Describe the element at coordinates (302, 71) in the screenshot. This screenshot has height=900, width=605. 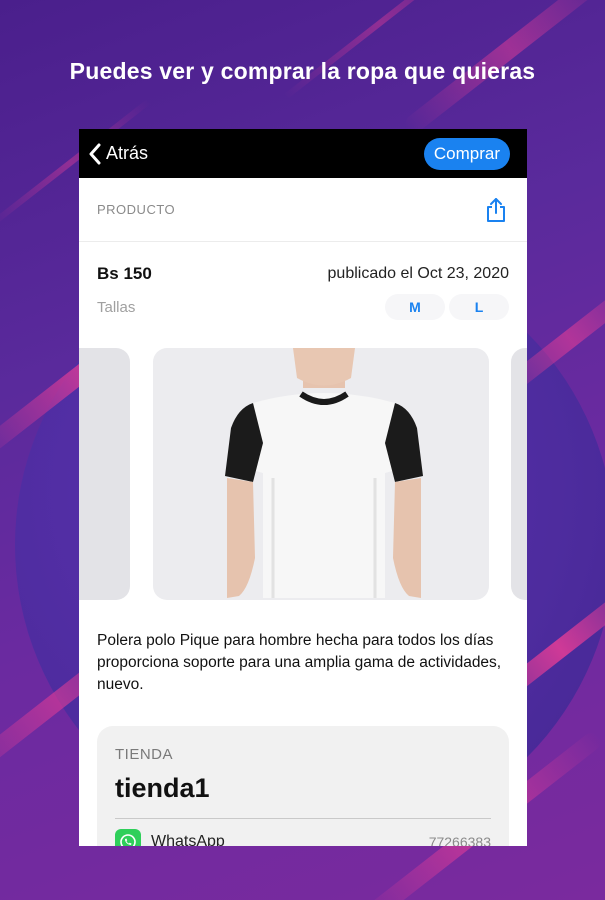
I see `promo-headline: Puedes ver y comprar la ropa que quieras` at that location.